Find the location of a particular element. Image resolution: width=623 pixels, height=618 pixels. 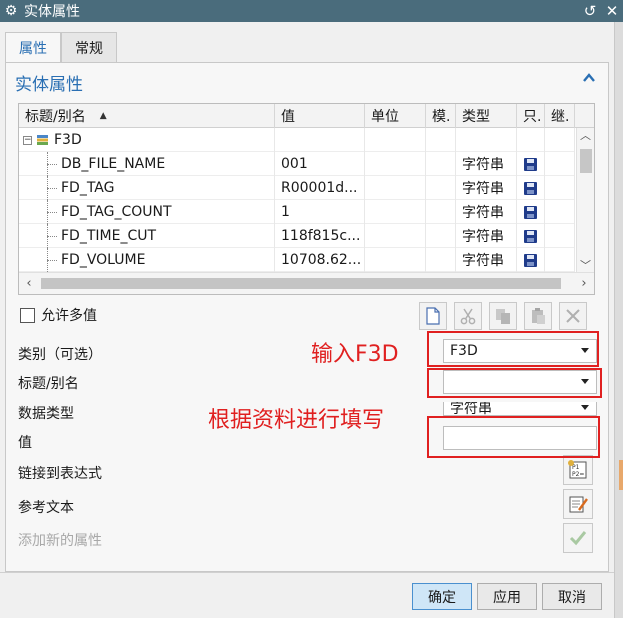

horizontal-scrollbar: ‹ › is located at coordinates (306, 283).